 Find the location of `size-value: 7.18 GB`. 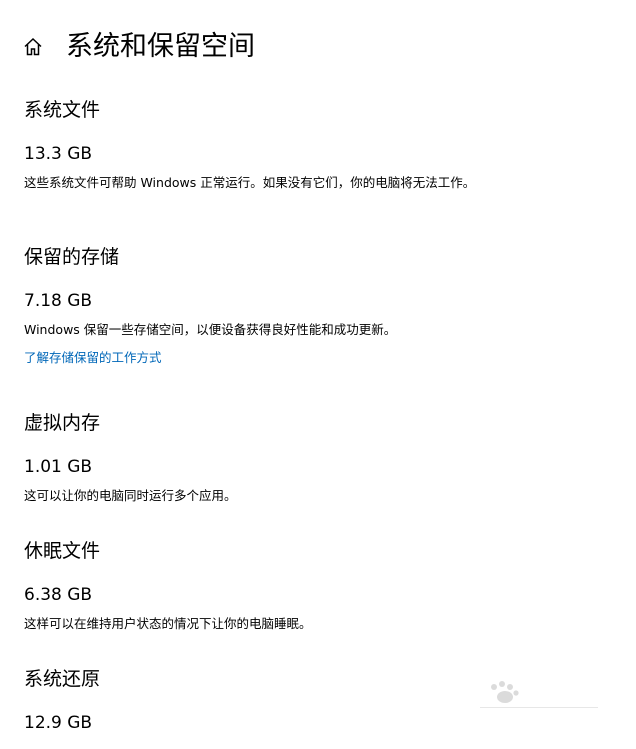

size-value: 7.18 GB is located at coordinates (58, 301).